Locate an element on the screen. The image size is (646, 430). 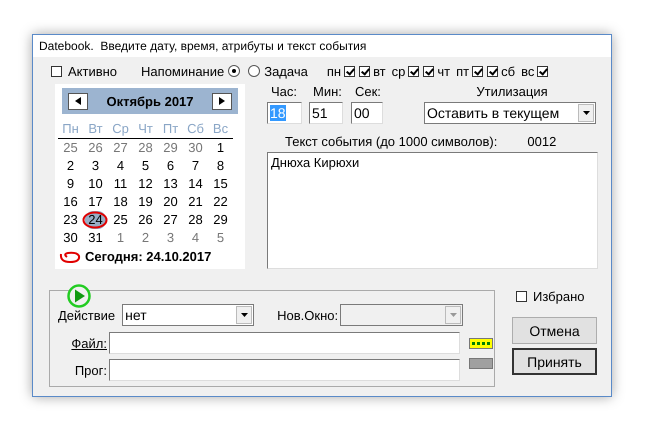
weekday-label: вт is located at coordinates (379, 71).